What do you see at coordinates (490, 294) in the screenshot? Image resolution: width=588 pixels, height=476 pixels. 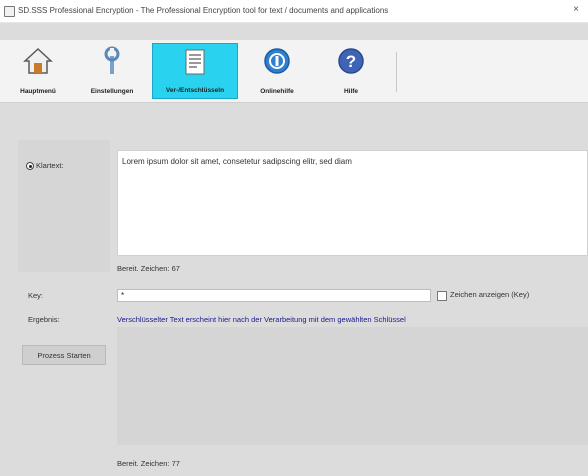 I see `show-key-label: Zeichen anzeigen (Key)` at bounding box center [490, 294].